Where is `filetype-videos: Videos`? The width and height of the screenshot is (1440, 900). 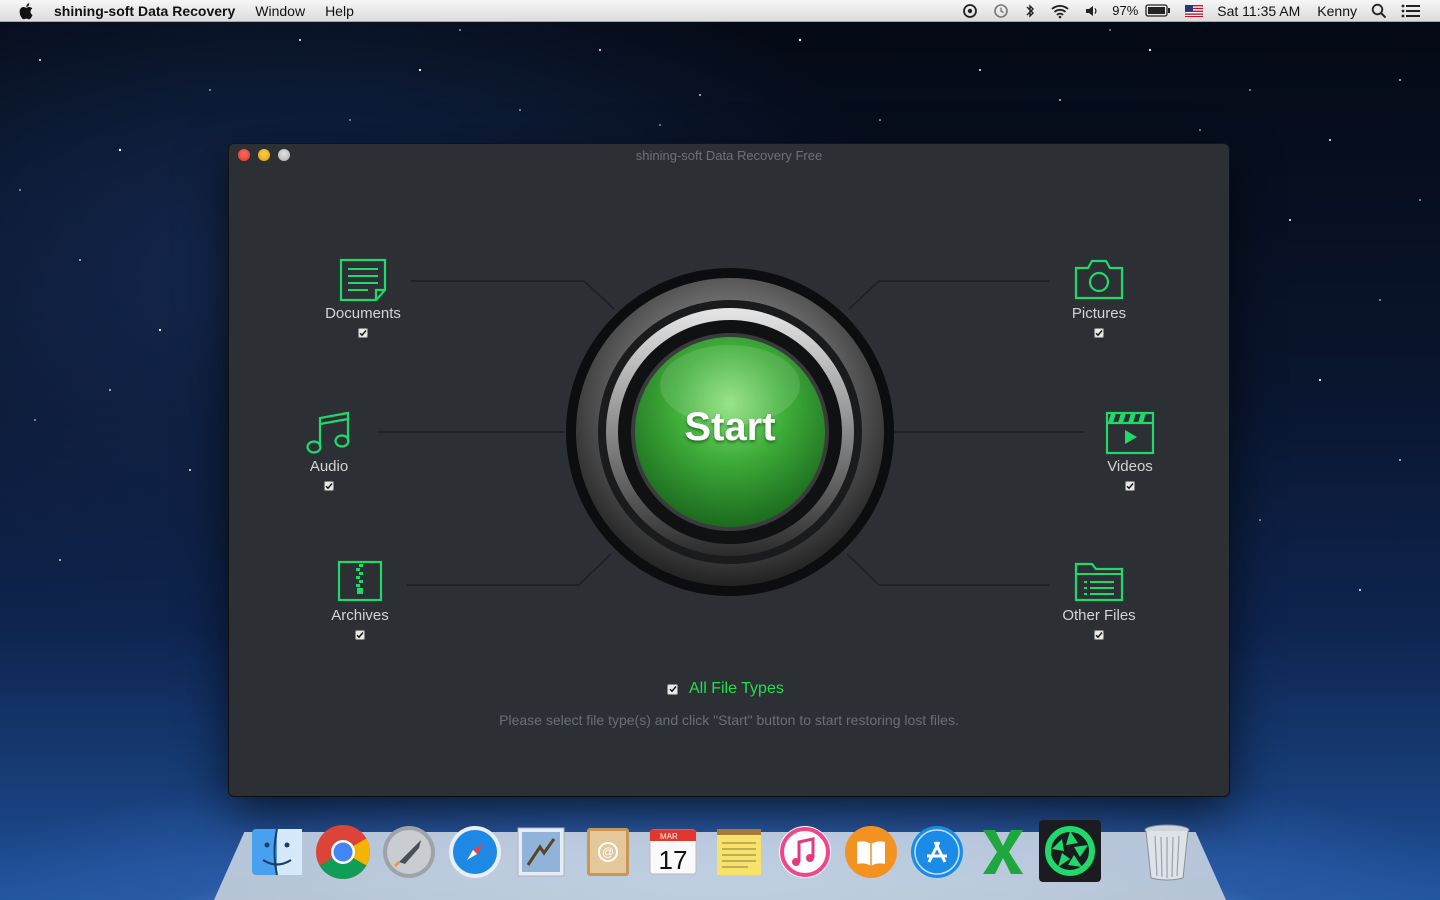
filetype-videos: Videos is located at coordinates (1130, 450).